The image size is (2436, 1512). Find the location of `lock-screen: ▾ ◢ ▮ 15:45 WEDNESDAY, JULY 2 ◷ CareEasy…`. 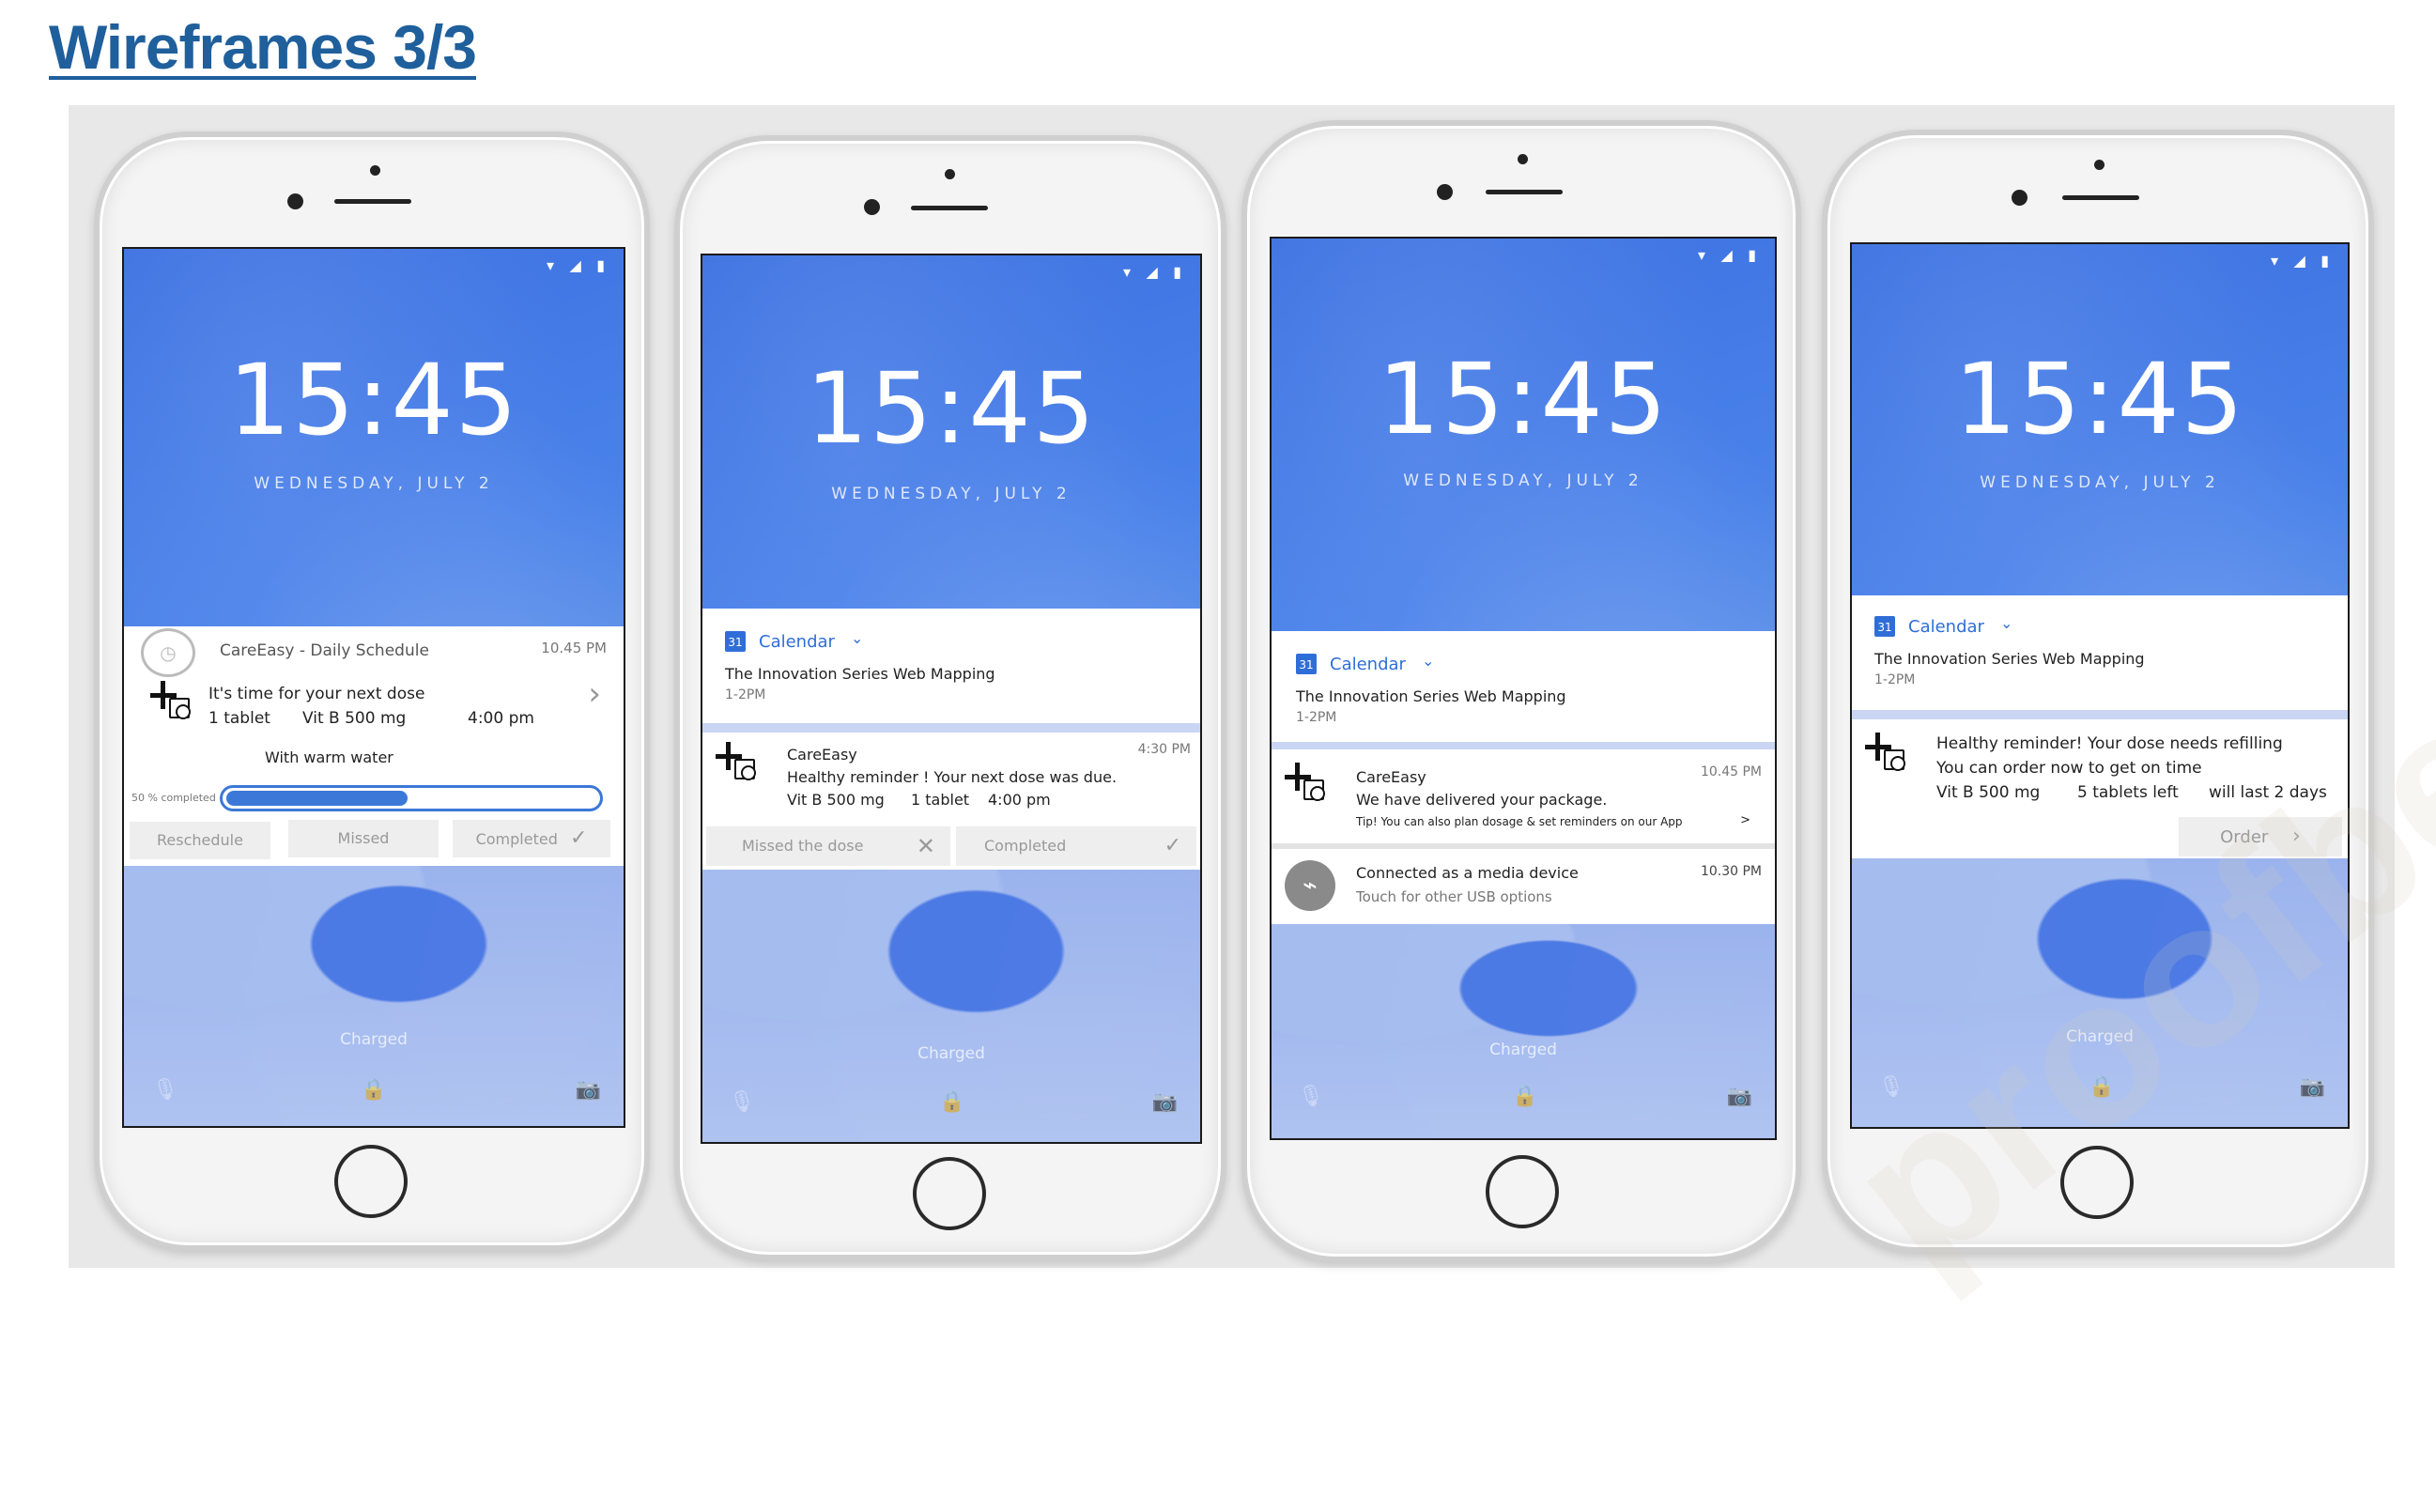

lock-screen: ▾ ◢ ▮ 15:45 WEDNESDAY, JULY 2 ◷ CareEasy… is located at coordinates (373, 687).